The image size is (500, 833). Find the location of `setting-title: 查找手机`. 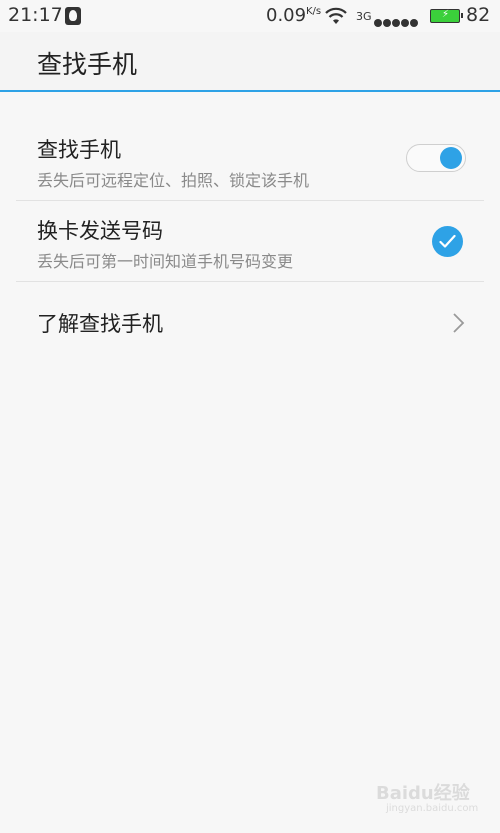

setting-title: 查找手机 is located at coordinates (79, 150).